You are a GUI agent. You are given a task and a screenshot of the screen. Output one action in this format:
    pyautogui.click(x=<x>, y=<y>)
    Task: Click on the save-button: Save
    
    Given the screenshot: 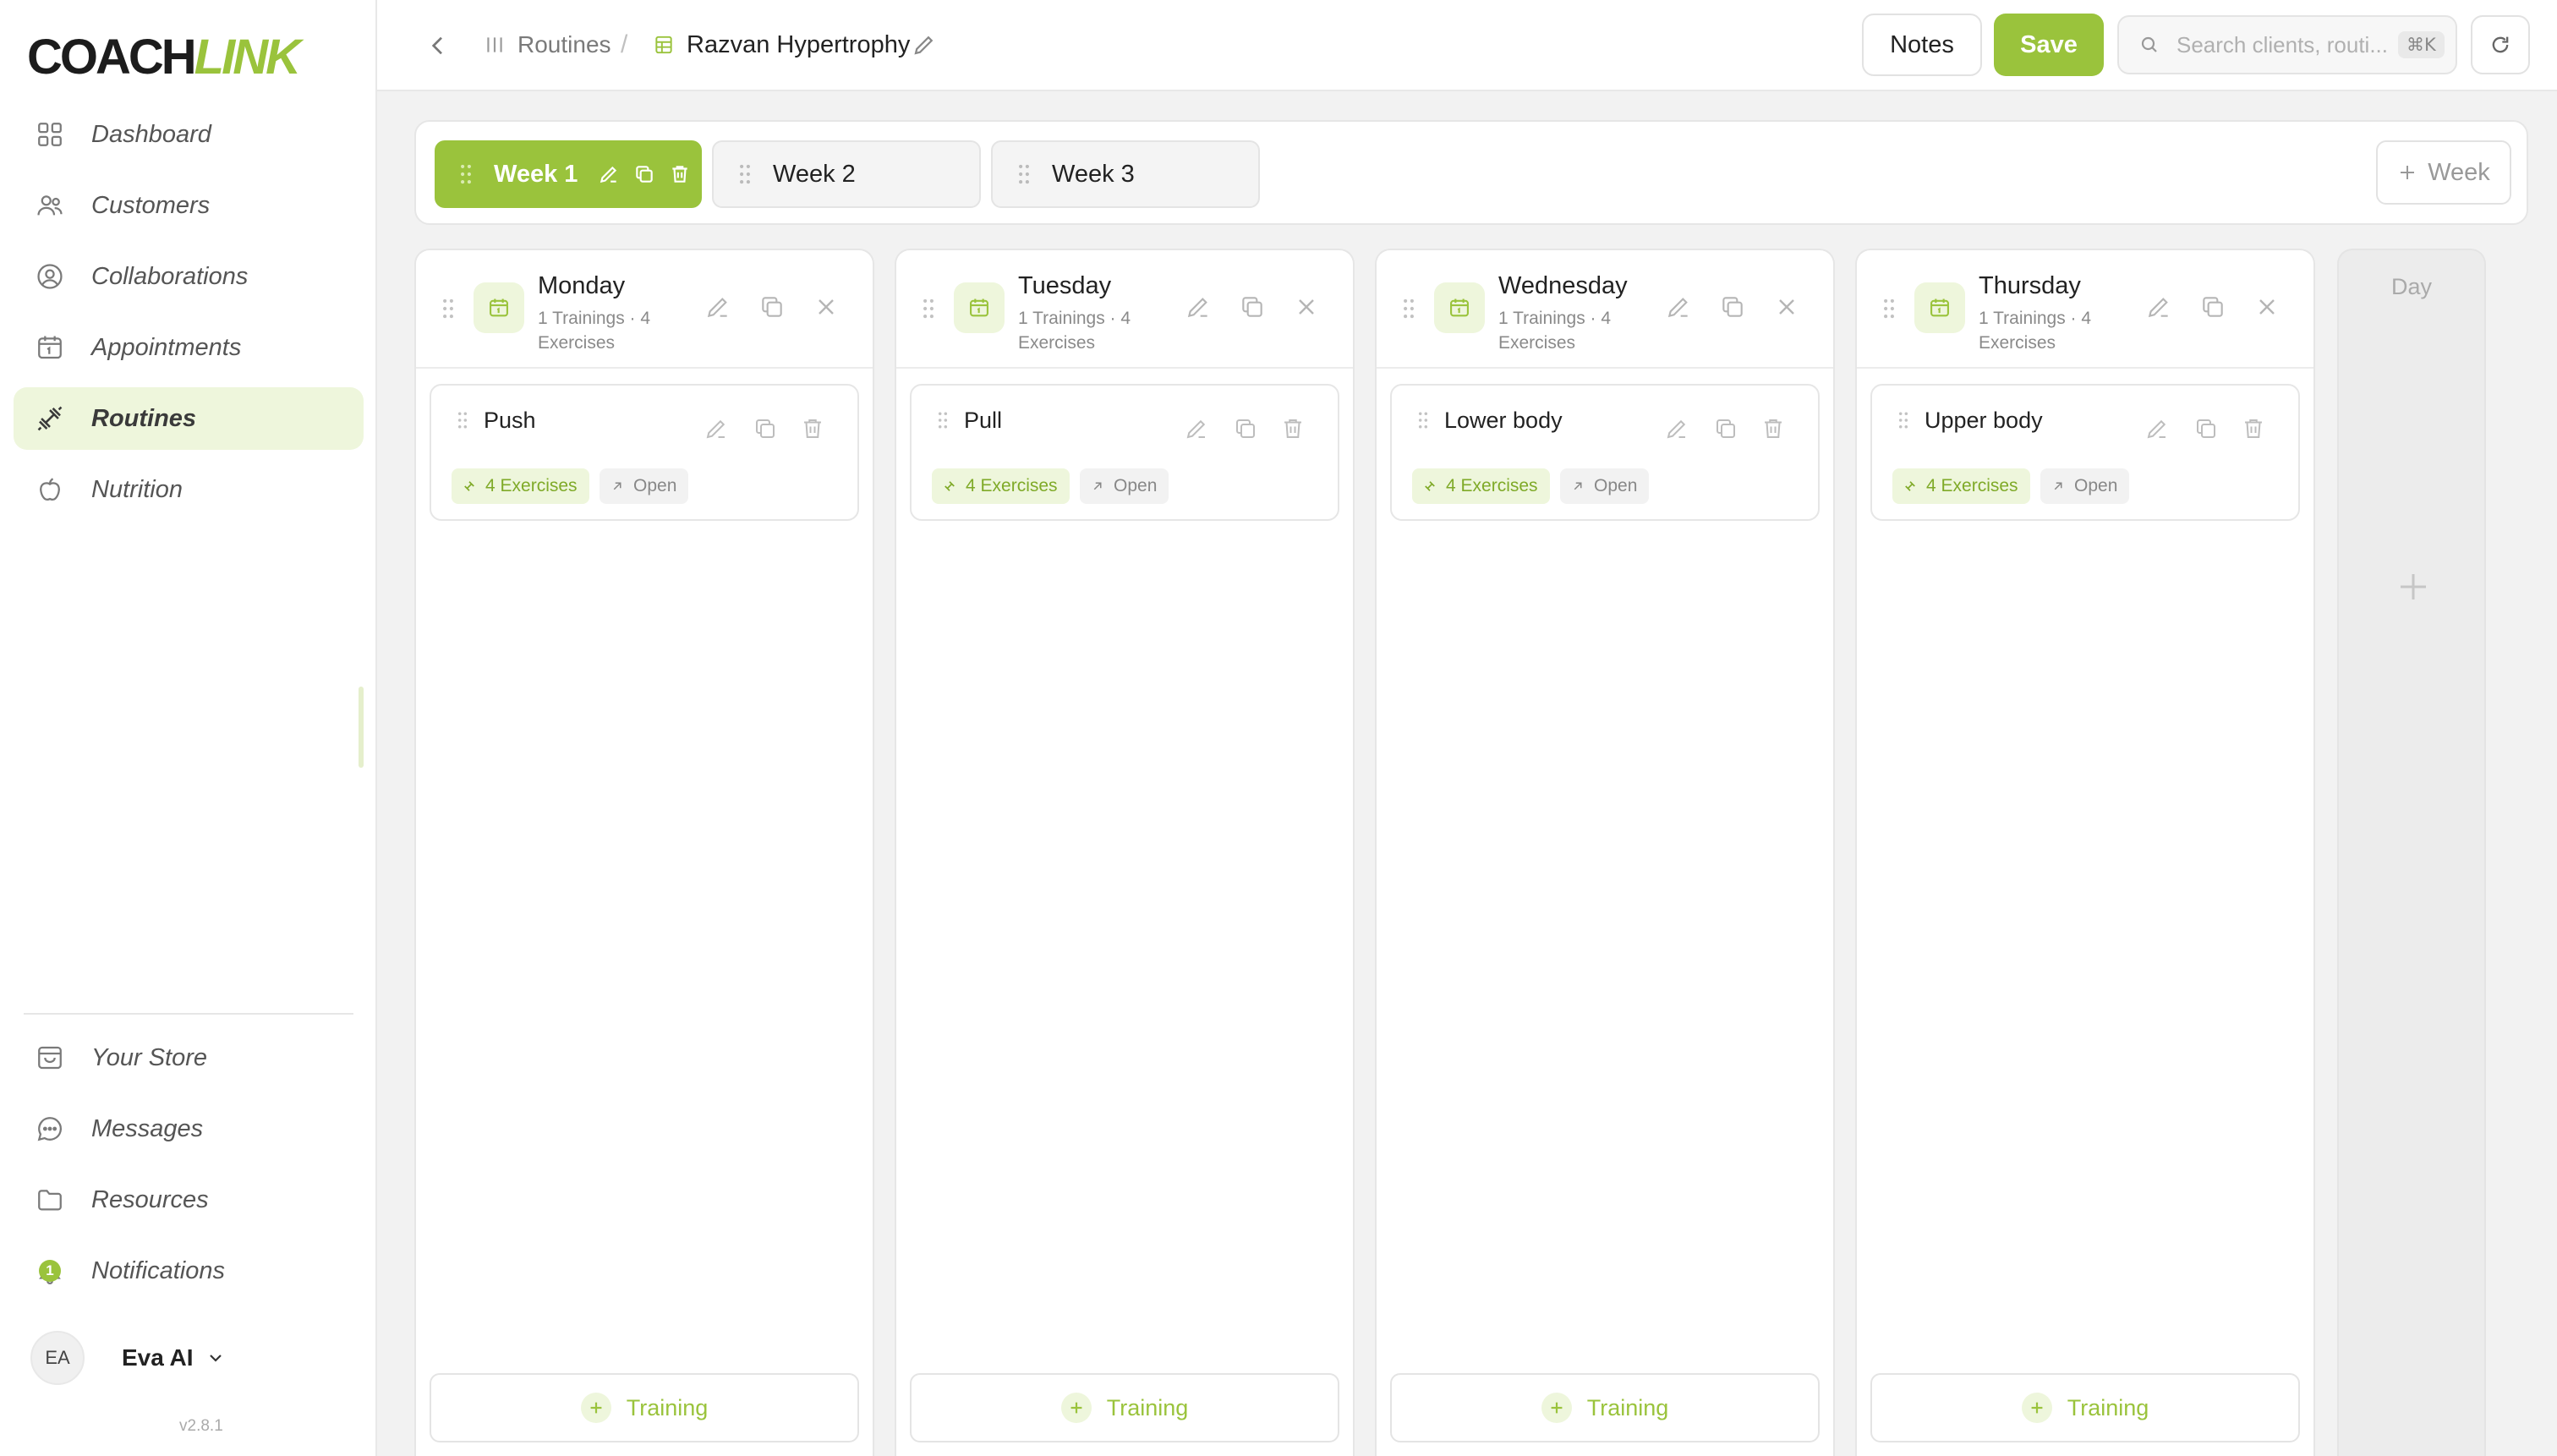 What is the action you would take?
    pyautogui.click(x=2049, y=45)
    